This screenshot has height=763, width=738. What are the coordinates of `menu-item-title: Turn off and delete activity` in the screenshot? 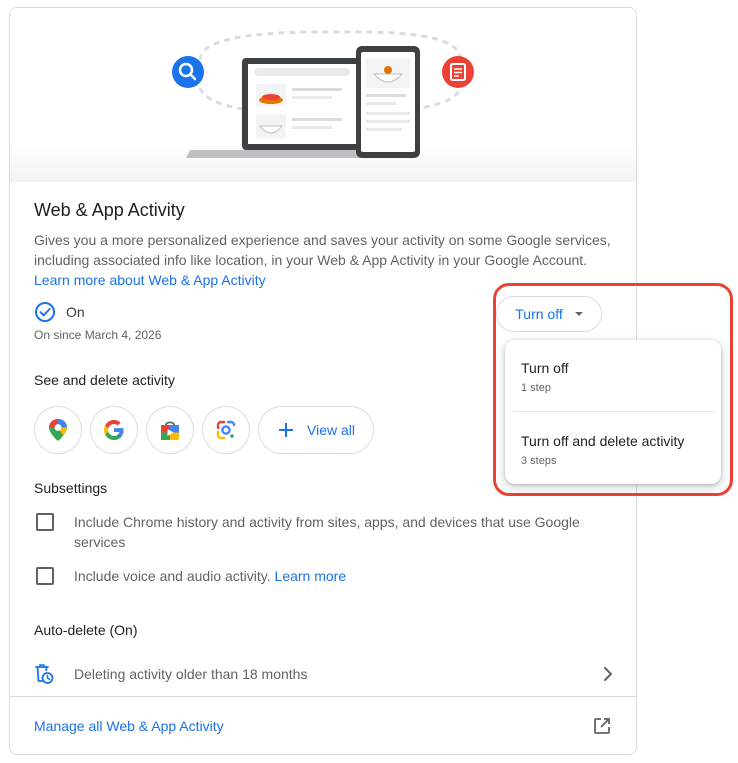 It's located at (603, 441).